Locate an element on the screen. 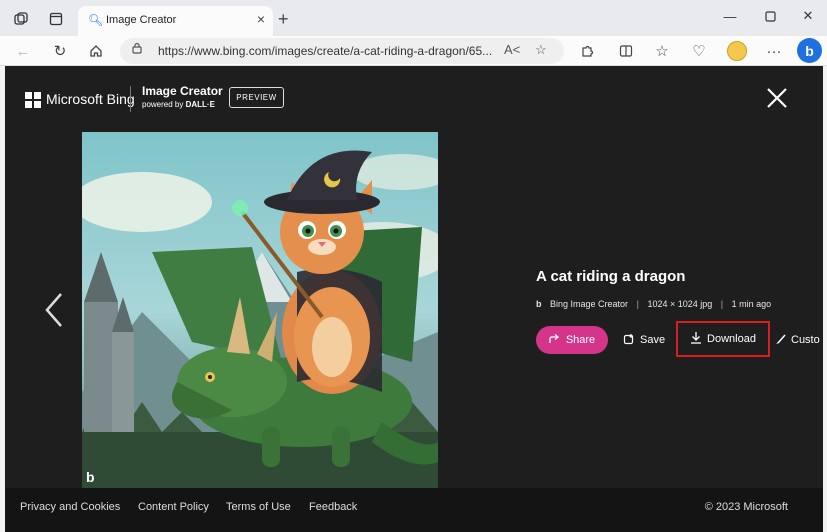 Image resolution: width=827 pixels, height=532 pixels. preview-badge: PREVIEW is located at coordinates (256, 97).